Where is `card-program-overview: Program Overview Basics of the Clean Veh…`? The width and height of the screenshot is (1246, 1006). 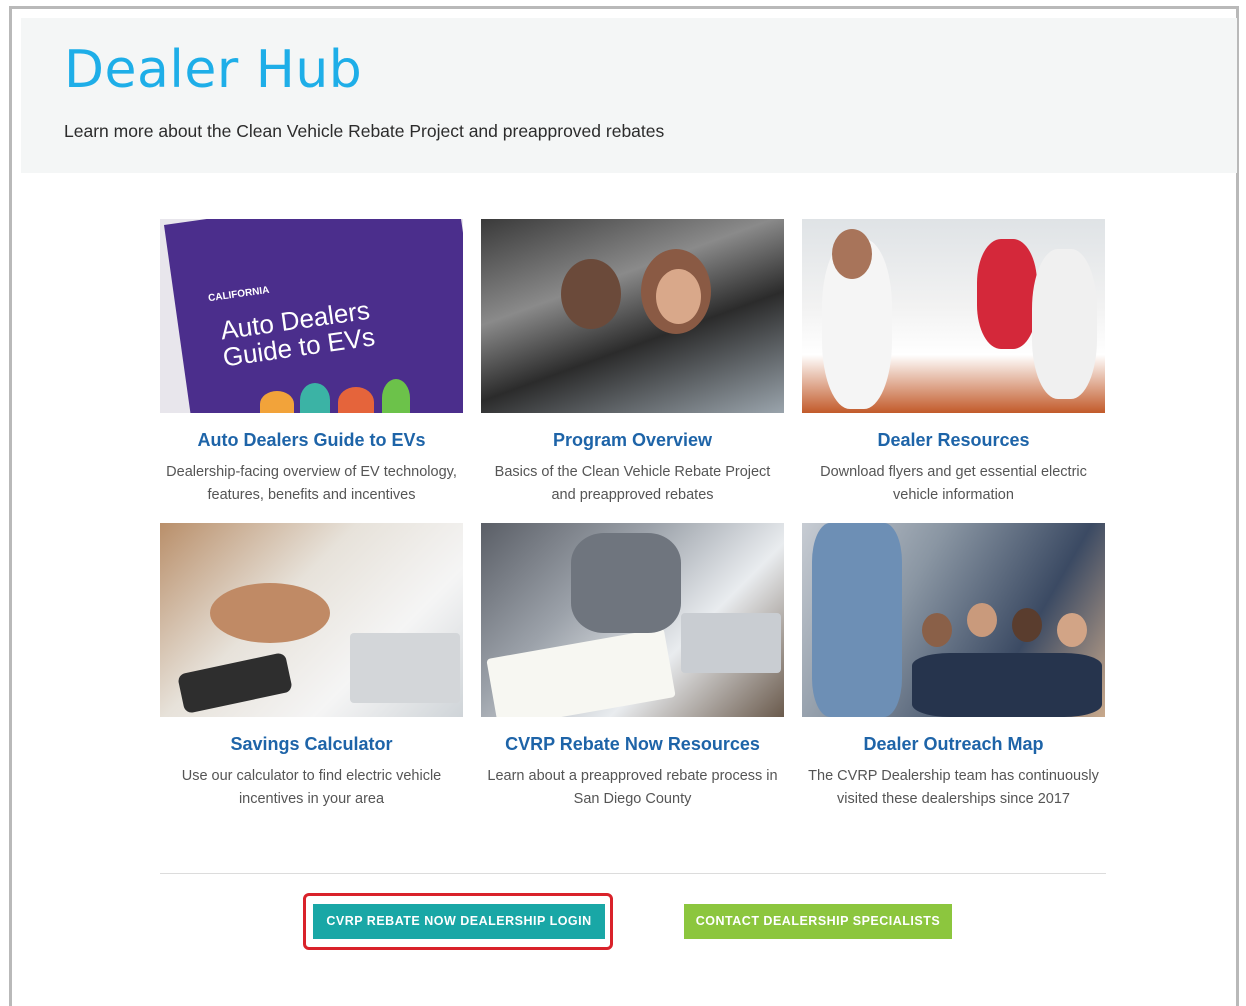
card-program-overview: Program Overview Basics of the Clean Veh… is located at coordinates (632, 363).